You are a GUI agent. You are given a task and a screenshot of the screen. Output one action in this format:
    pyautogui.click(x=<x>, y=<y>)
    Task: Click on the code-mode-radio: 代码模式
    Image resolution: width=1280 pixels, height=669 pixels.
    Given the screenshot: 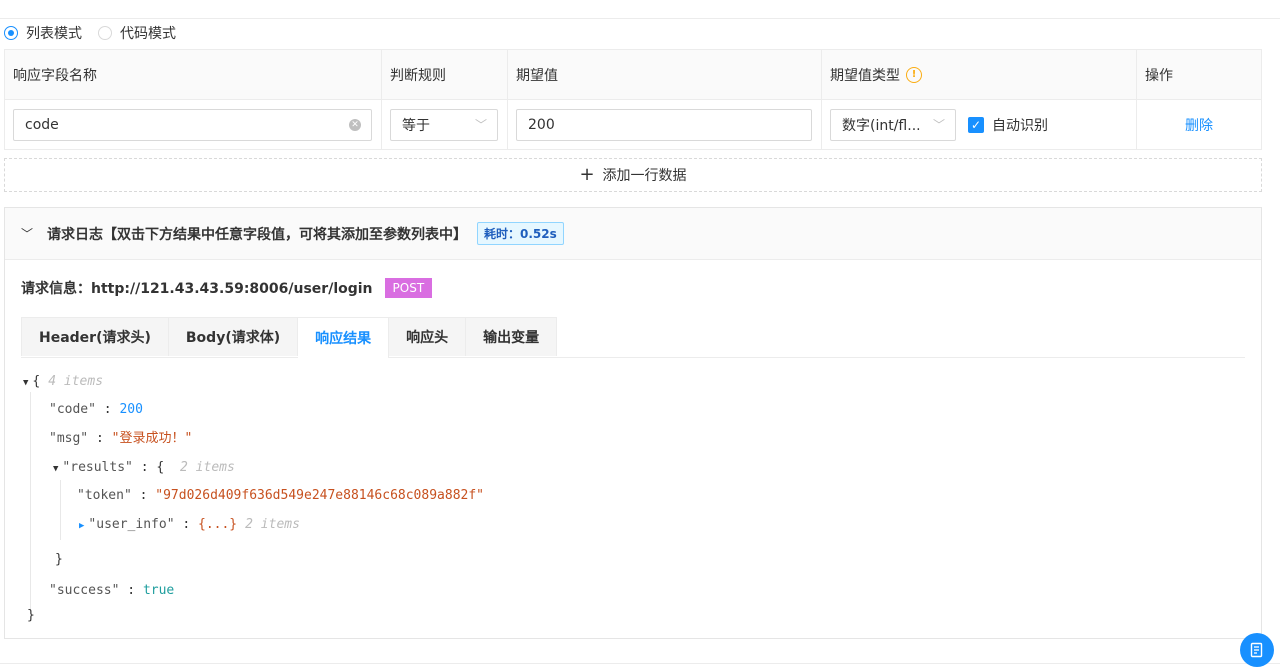 What is the action you would take?
    pyautogui.click(x=137, y=33)
    